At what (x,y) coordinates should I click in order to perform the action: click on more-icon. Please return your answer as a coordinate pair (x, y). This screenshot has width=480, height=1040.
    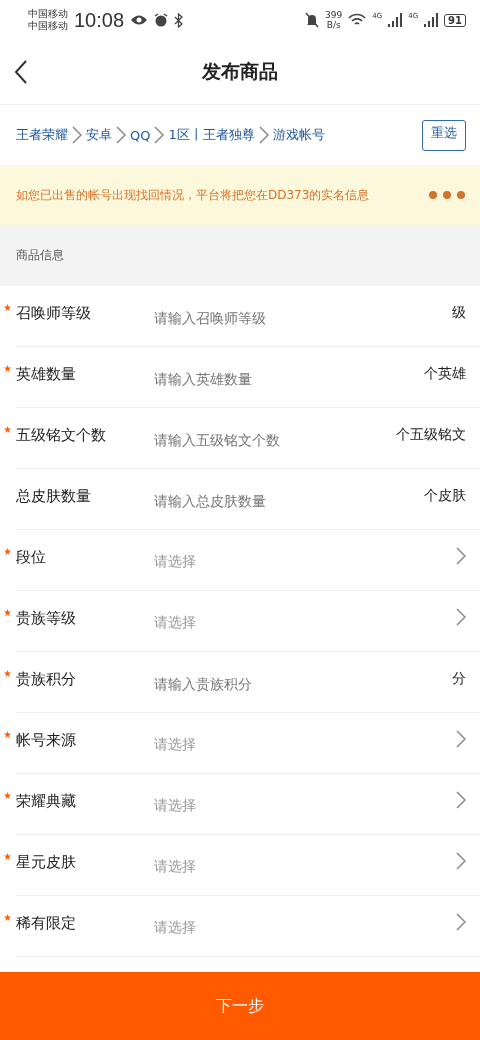
    Looking at the image, I should click on (447, 195).